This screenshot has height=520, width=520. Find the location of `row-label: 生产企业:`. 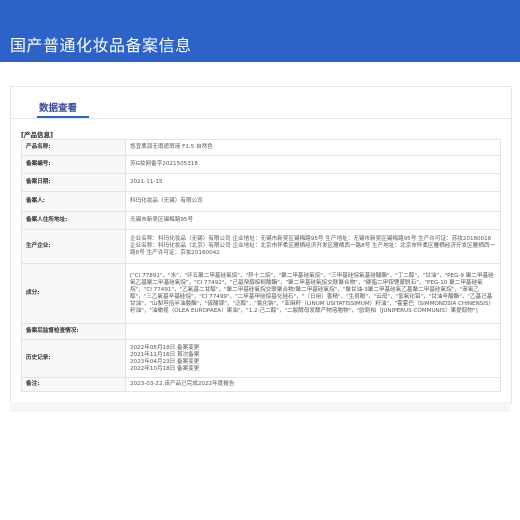

row-label: 生产企业: is located at coordinates (73, 246).